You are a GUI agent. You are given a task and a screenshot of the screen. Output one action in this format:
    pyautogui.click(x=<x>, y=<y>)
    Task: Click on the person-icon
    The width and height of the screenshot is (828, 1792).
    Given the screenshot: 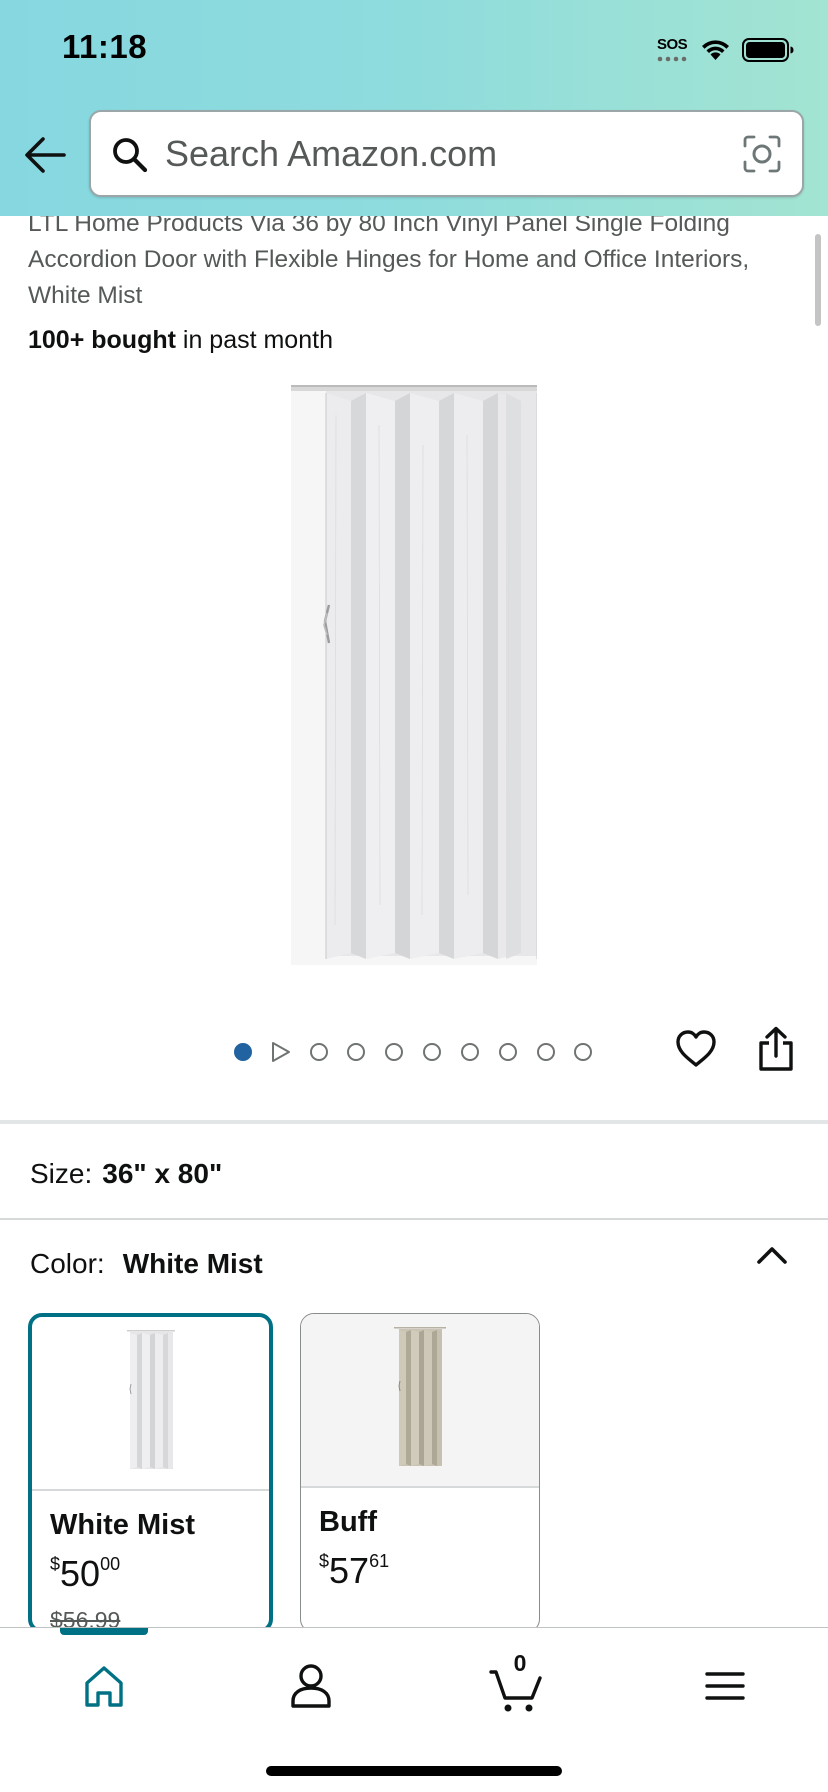 What is the action you would take?
    pyautogui.click(x=311, y=1686)
    